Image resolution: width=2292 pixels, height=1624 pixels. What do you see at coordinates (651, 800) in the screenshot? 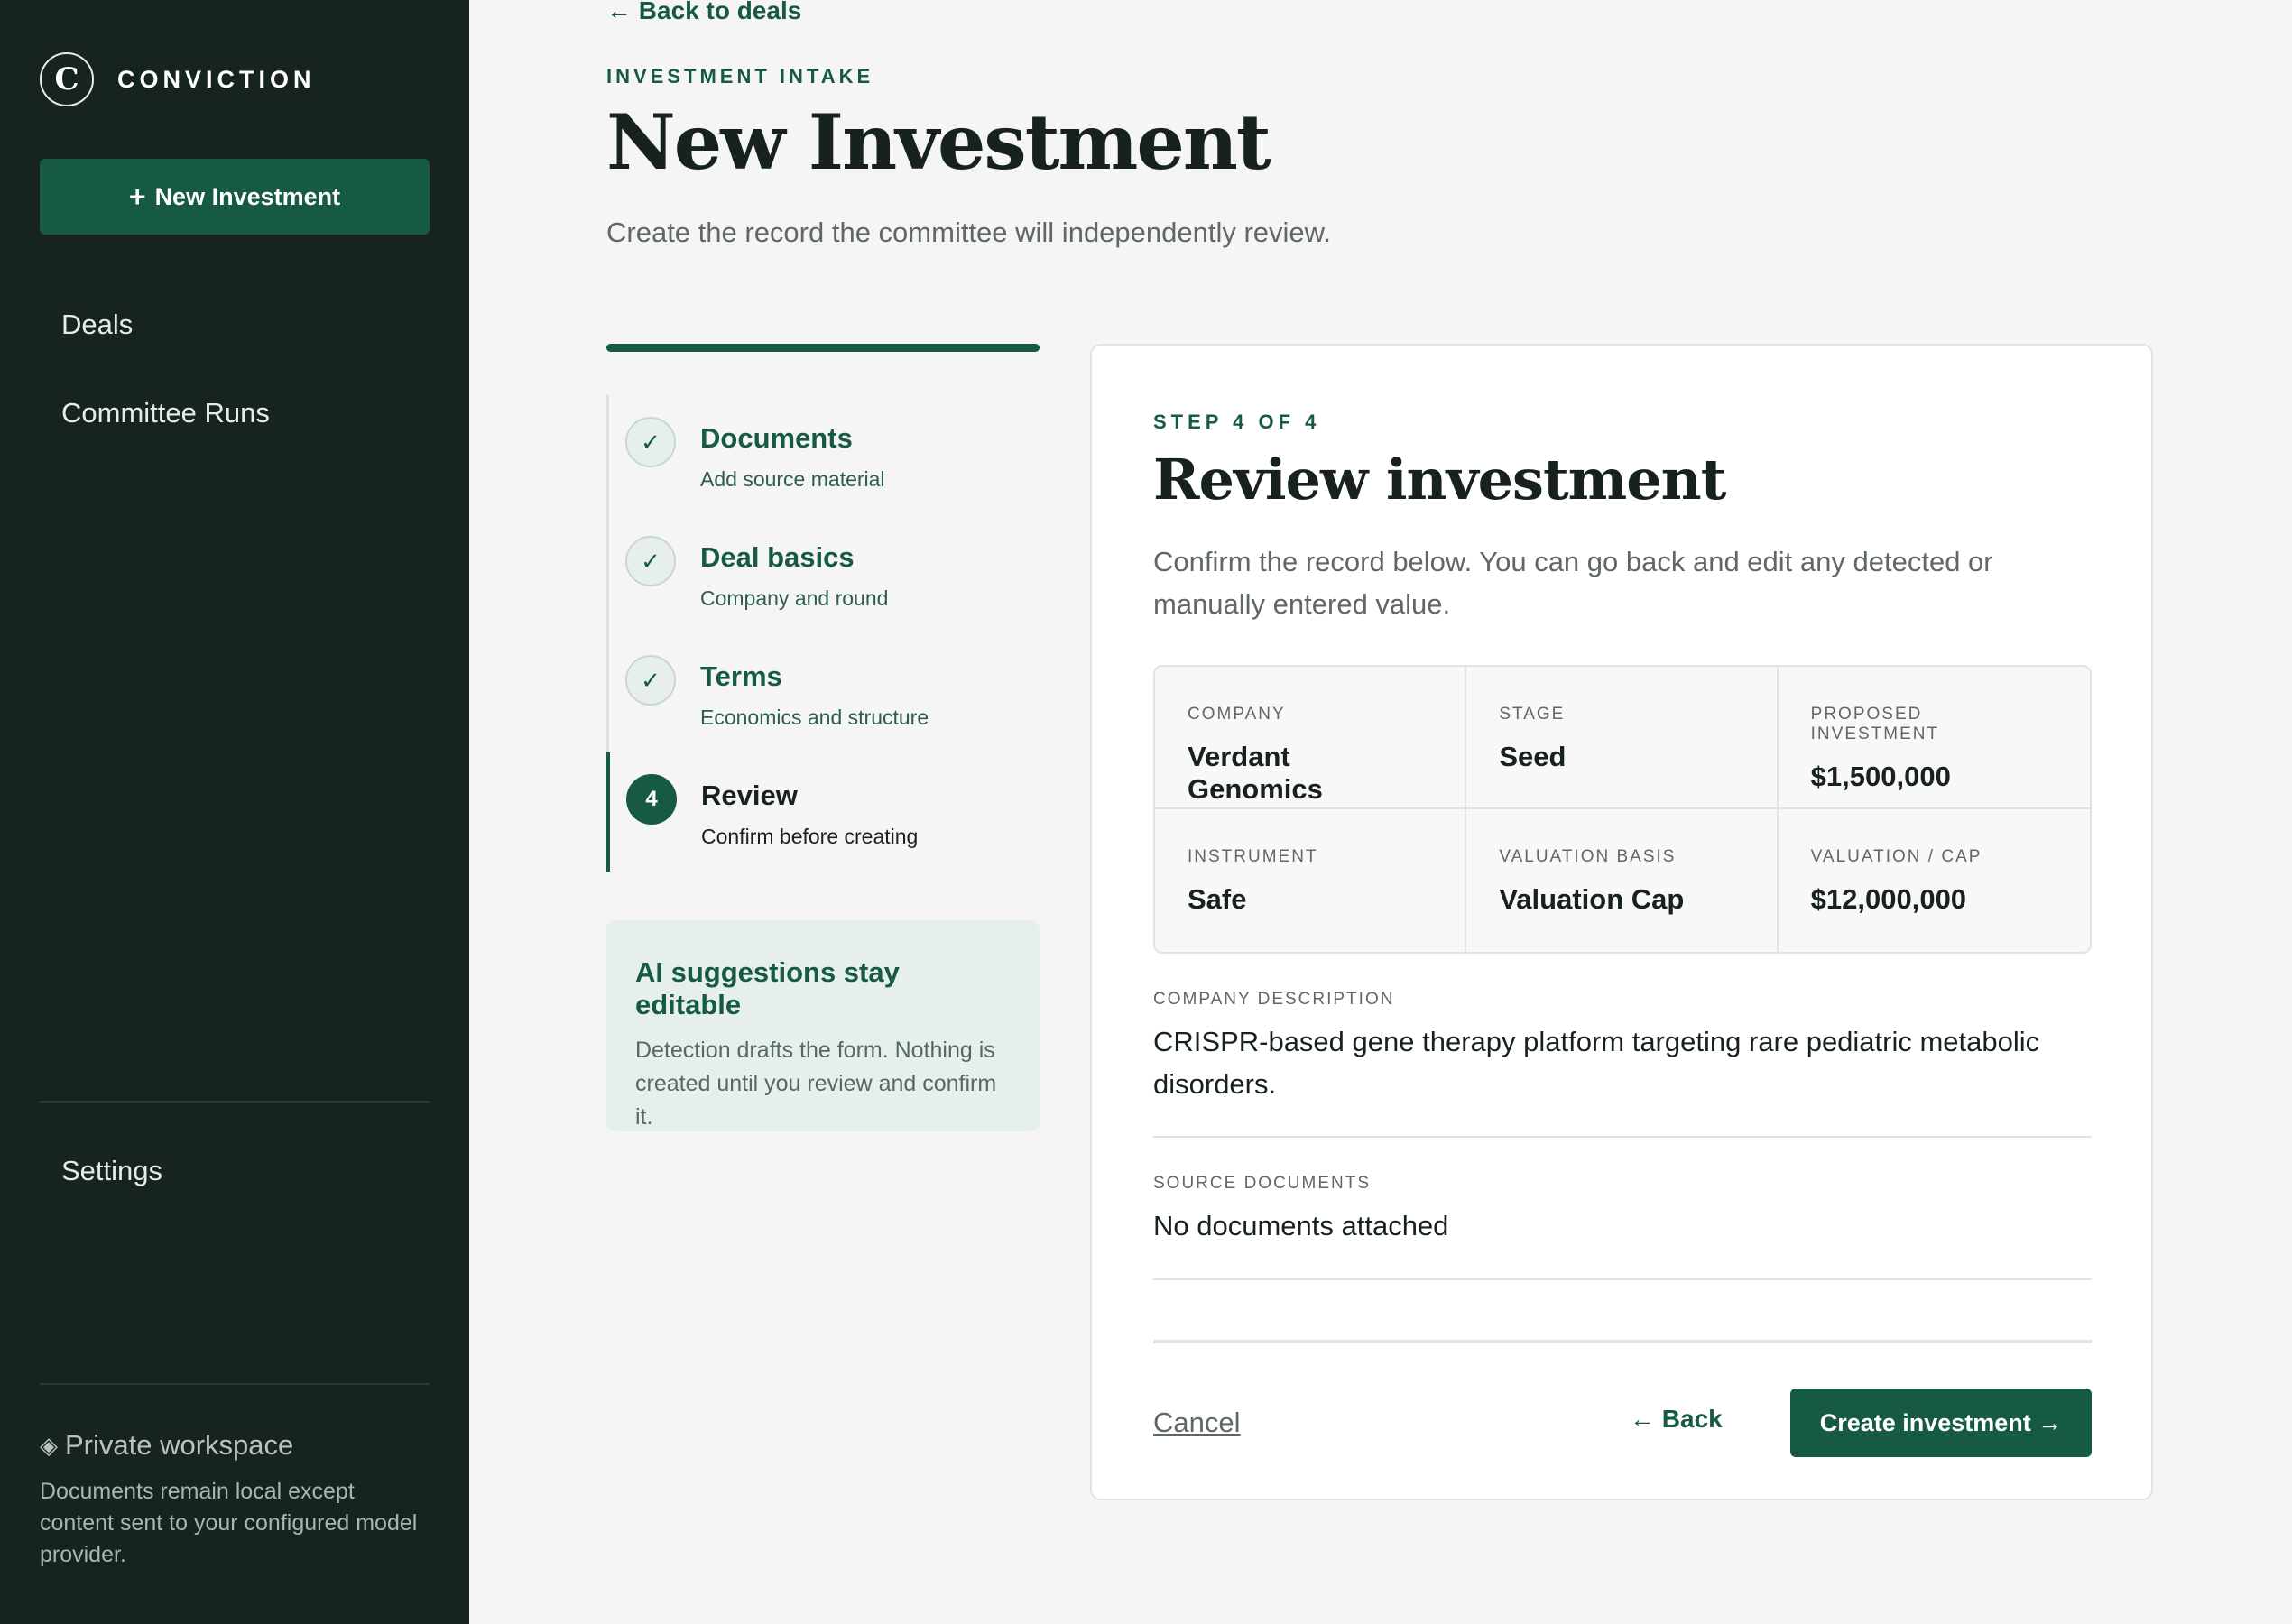
I see `step-number-badge: 4` at bounding box center [651, 800].